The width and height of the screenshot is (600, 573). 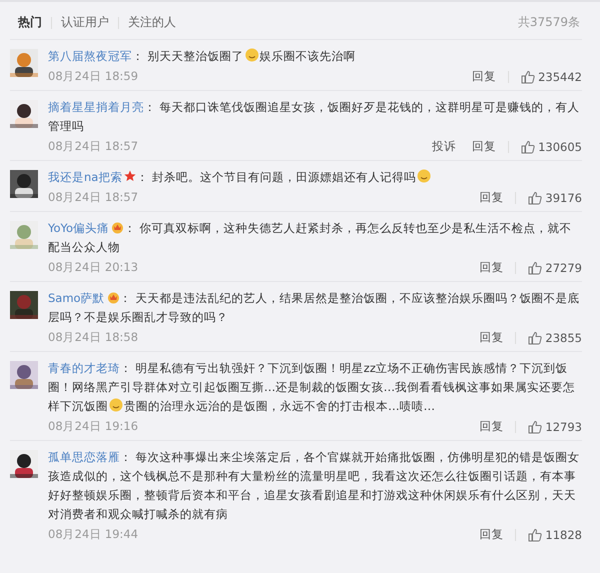 What do you see at coordinates (85, 22) in the screenshot?
I see `filter-tab: 认证用户` at bounding box center [85, 22].